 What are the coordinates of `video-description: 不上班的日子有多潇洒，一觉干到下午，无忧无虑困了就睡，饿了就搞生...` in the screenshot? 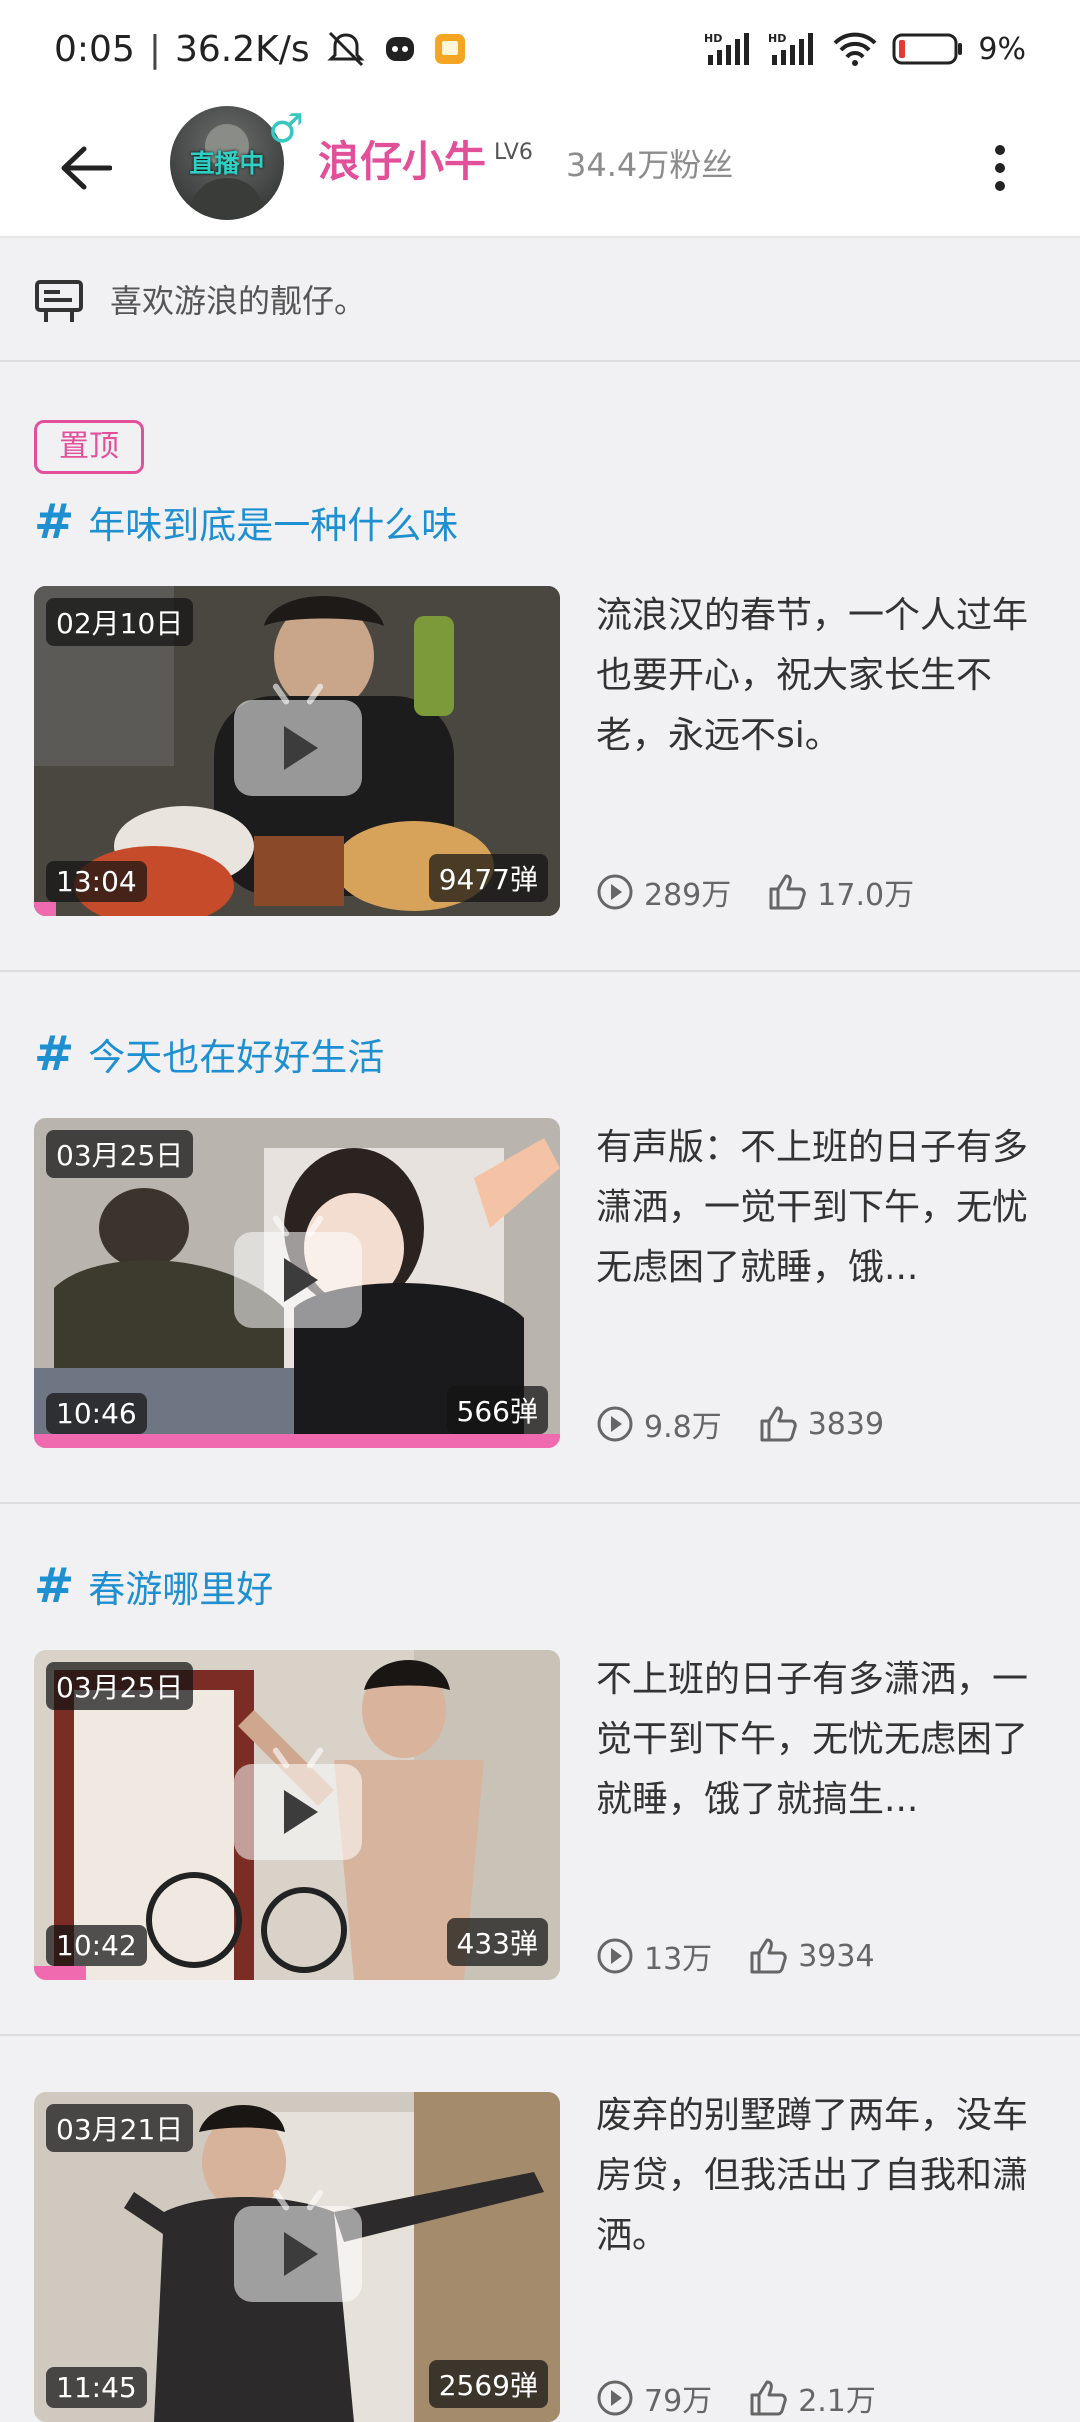 It's located at (821, 1740).